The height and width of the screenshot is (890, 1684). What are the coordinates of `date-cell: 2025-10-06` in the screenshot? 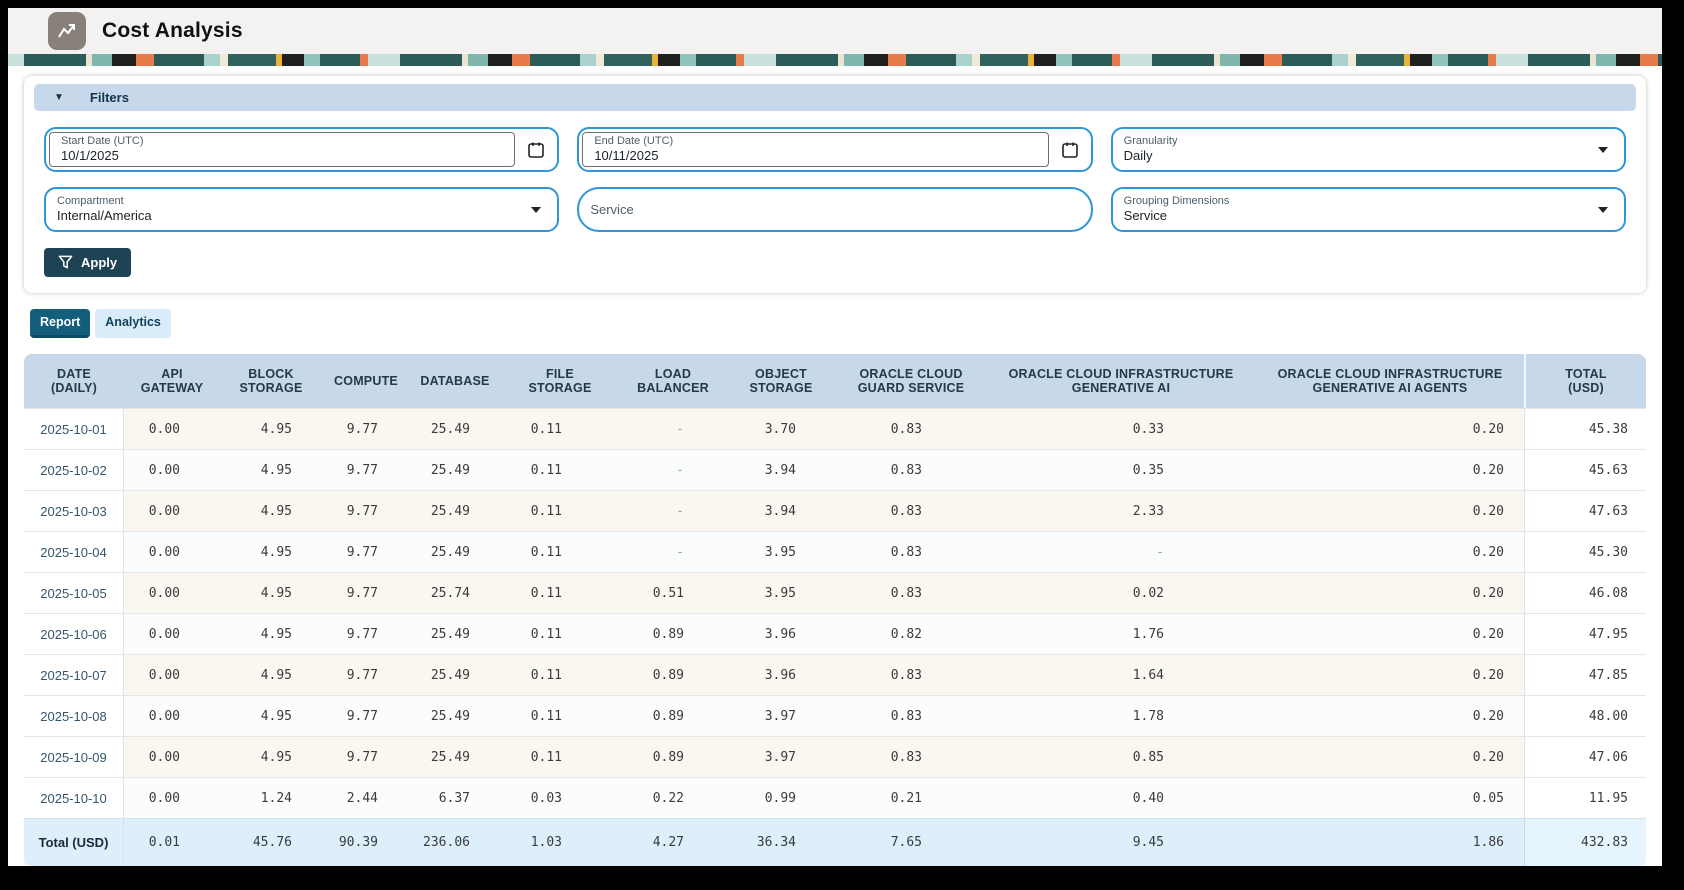 It's located at (74, 633).